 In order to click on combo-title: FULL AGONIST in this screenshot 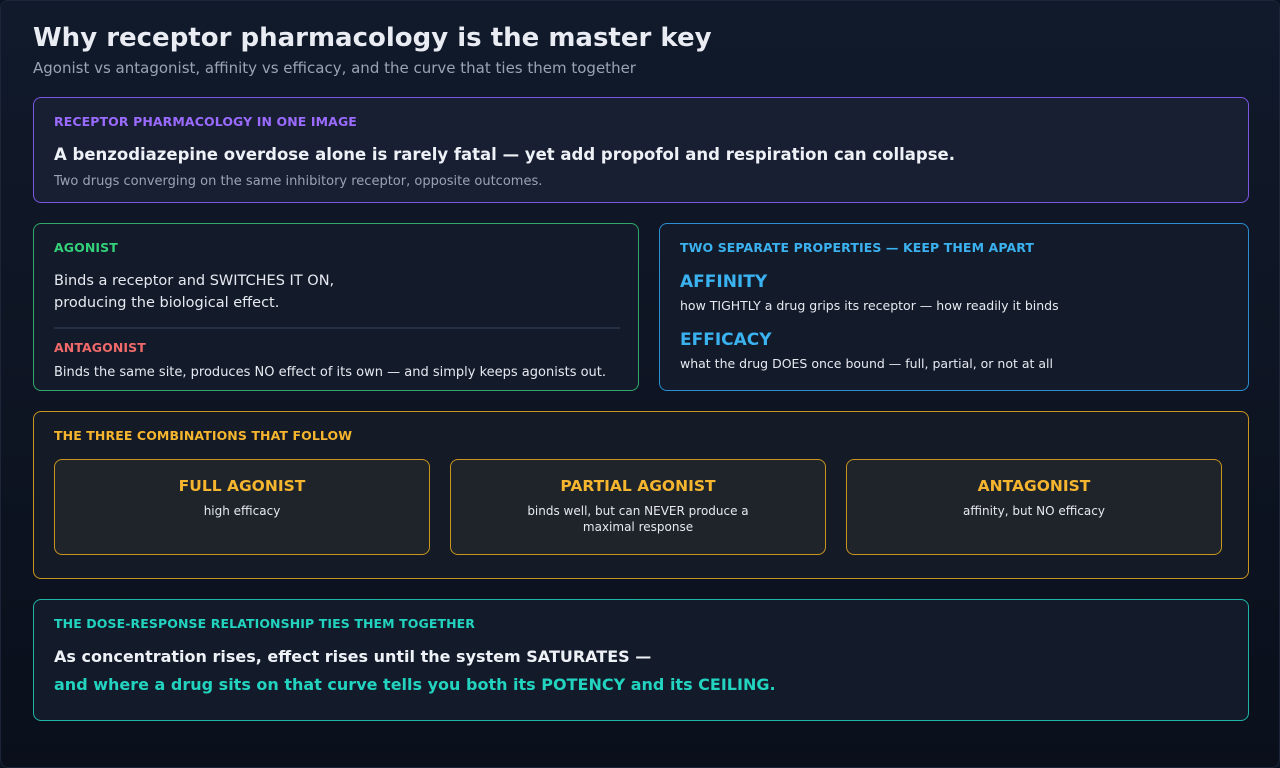, I will do `click(242, 486)`.